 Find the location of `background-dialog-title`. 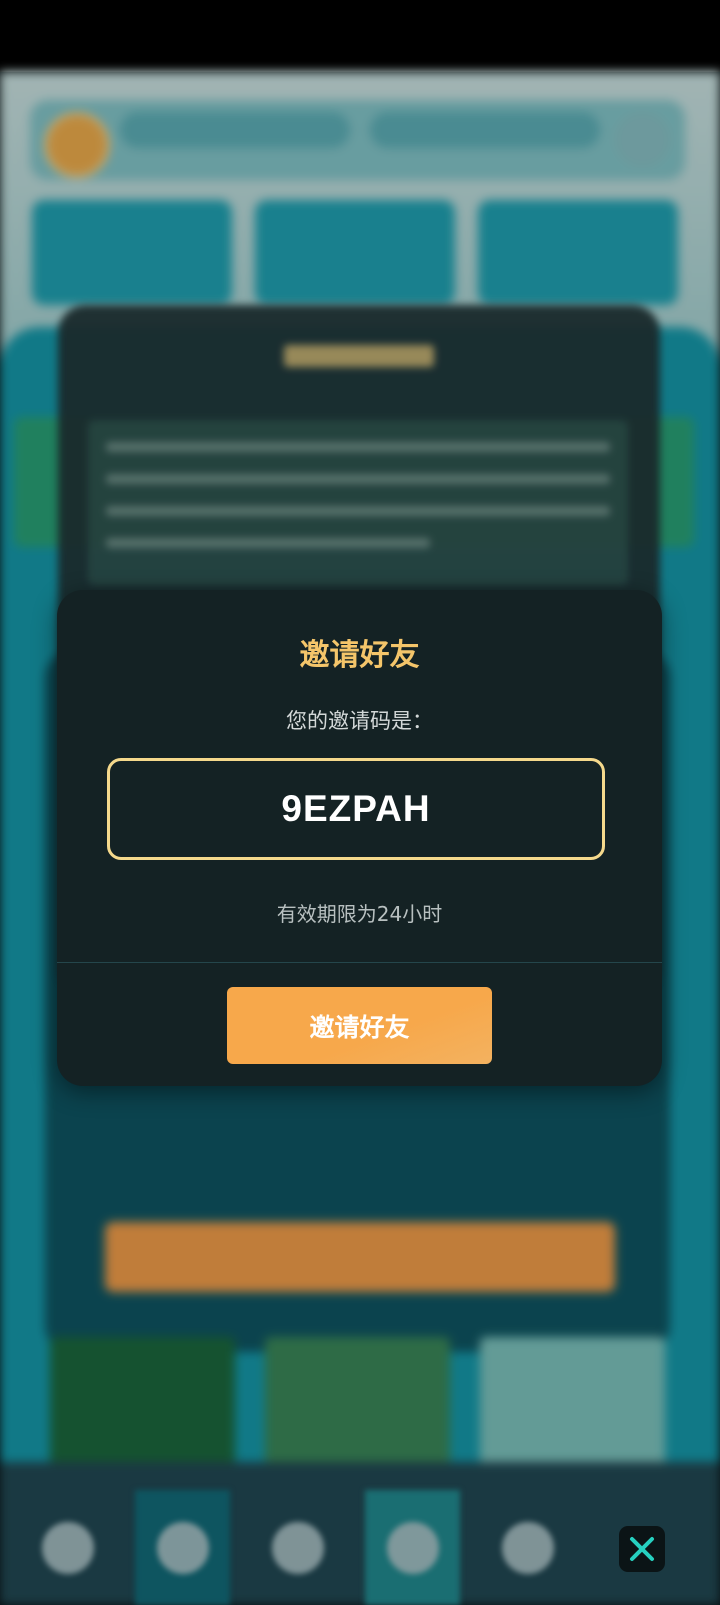

background-dialog-title is located at coordinates (359, 360).